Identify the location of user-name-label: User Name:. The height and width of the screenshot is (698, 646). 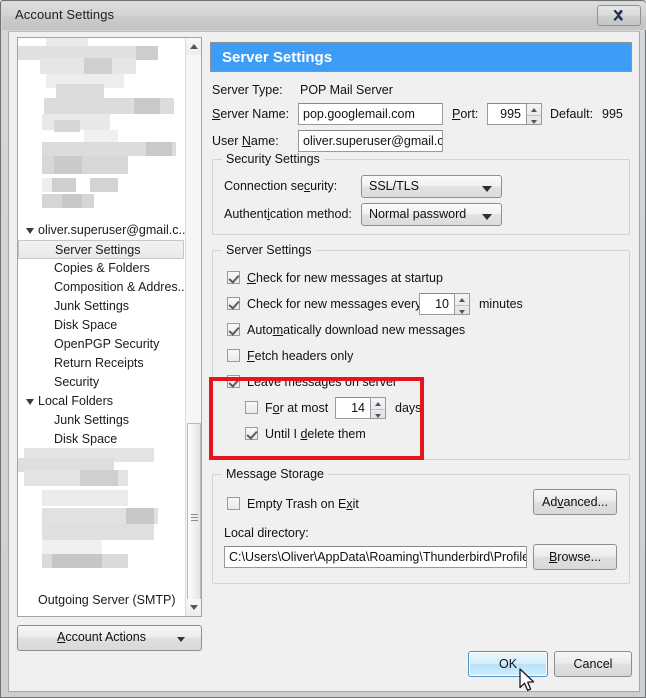
(245, 141).